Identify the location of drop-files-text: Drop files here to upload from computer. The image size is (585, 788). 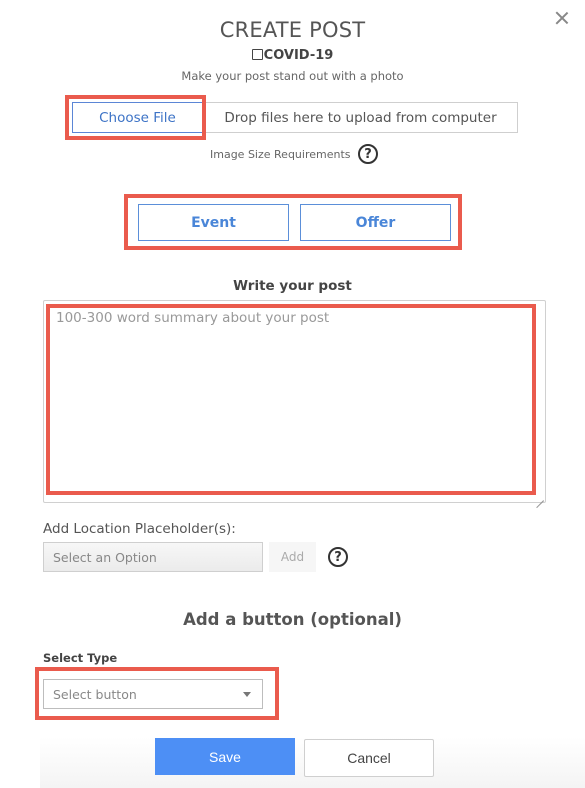
(360, 117).